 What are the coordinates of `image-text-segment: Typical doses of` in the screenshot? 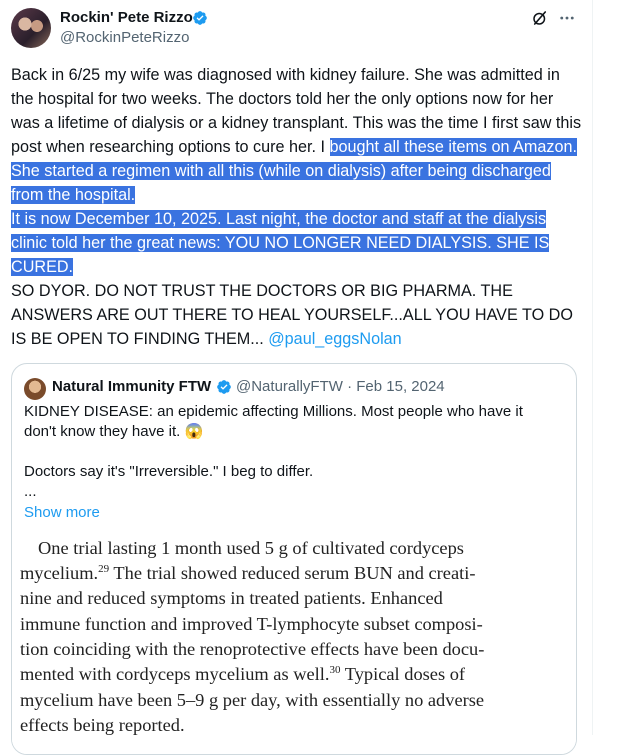 It's located at (403, 674).